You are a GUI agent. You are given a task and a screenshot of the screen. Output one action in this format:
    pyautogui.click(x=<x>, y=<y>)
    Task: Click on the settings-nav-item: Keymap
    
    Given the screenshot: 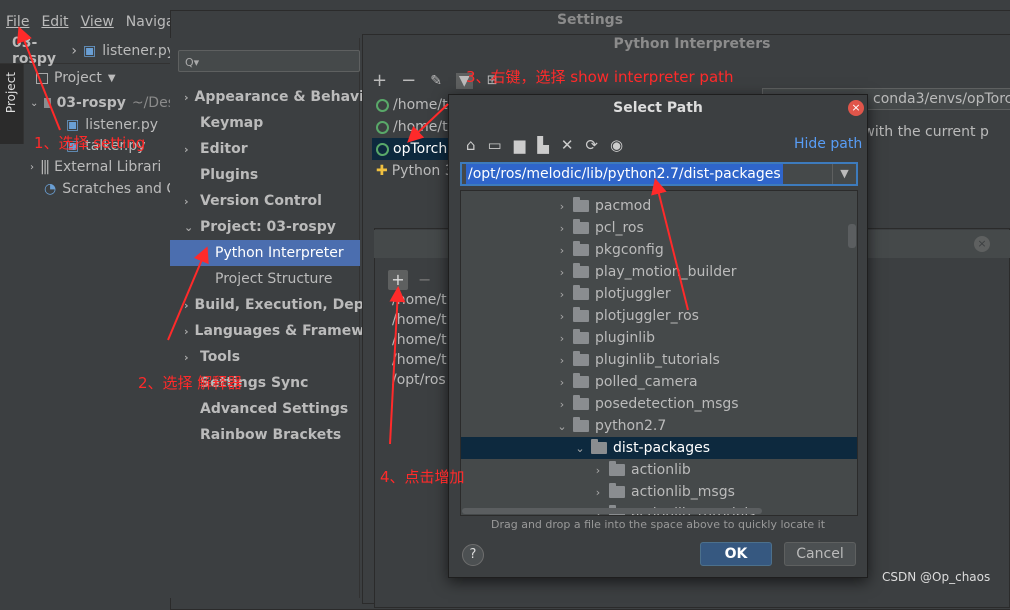 What is the action you would take?
    pyautogui.click(x=269, y=123)
    